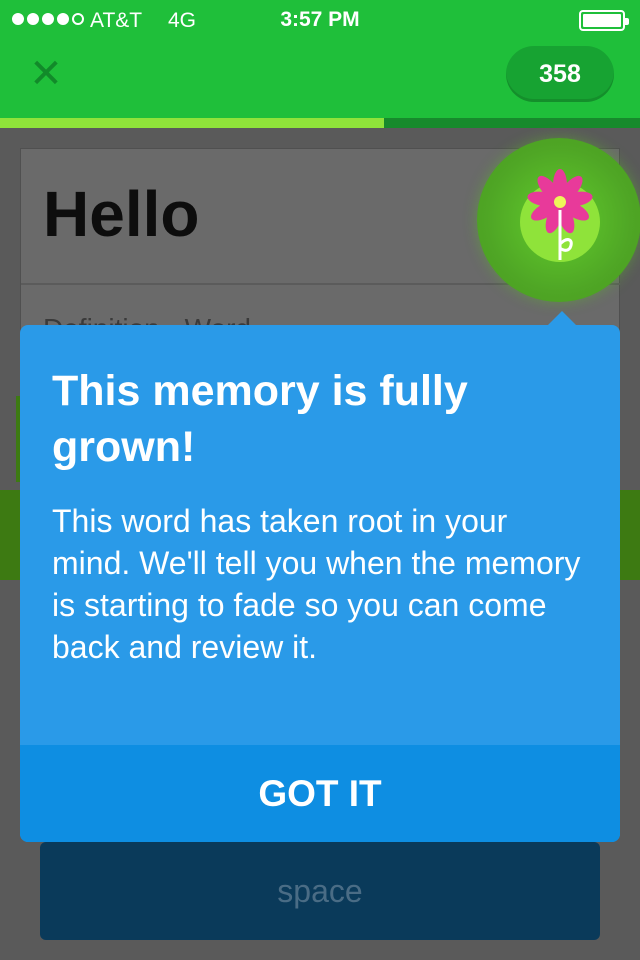  What do you see at coordinates (560, 74) in the screenshot?
I see `score-badge: 358` at bounding box center [560, 74].